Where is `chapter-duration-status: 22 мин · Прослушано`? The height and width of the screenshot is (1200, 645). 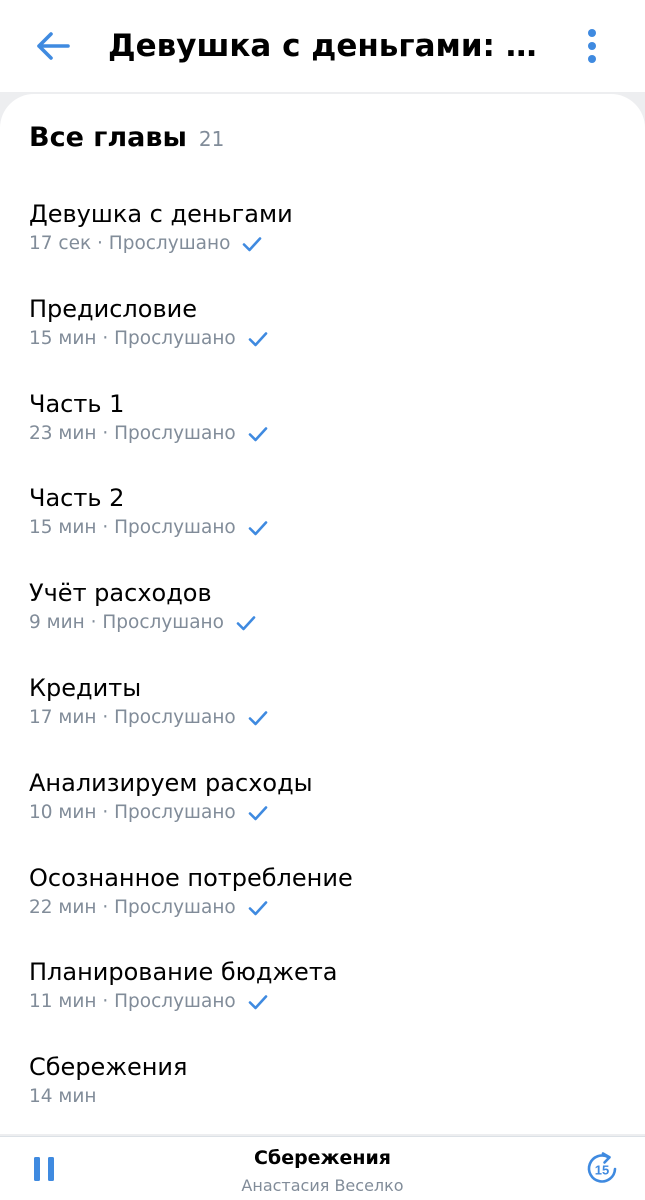
chapter-duration-status: 22 мин · Прослушано is located at coordinates (132, 907).